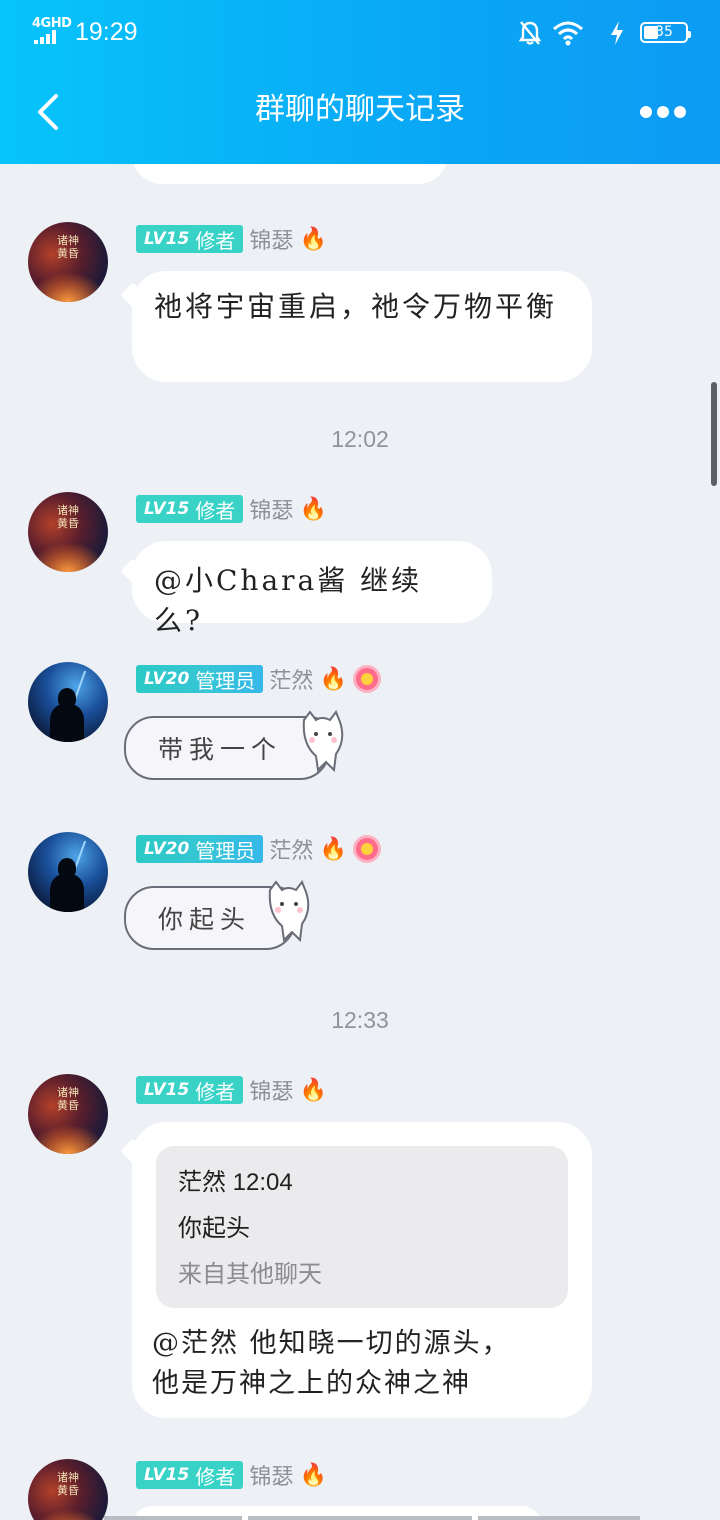  Describe the element at coordinates (250, 1274) in the screenshot. I see `quote-source: 来自其他聊天` at that location.